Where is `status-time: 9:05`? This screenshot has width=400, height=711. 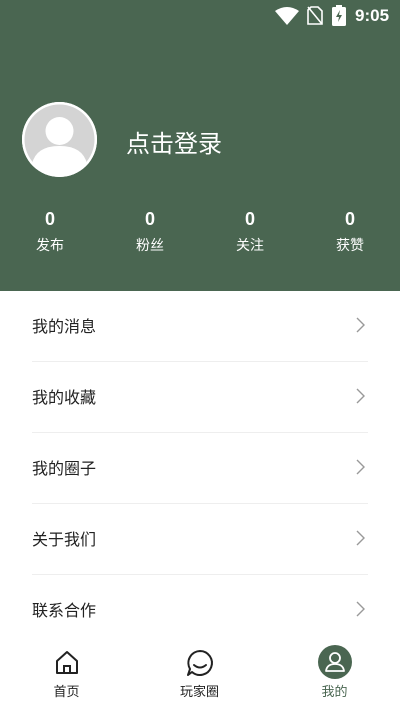
status-time: 9:05 is located at coordinates (372, 15).